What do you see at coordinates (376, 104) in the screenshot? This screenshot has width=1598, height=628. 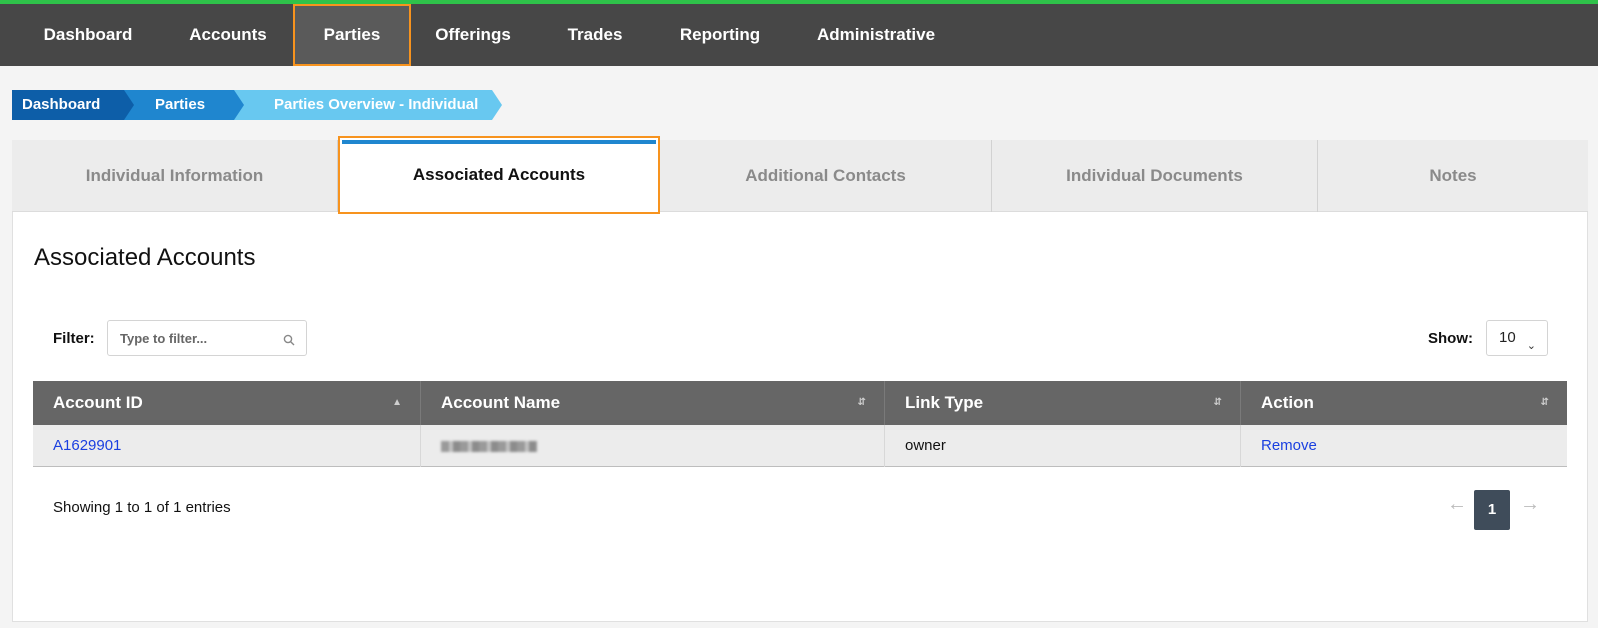 I see `breadcrumb-label: Parties Overview - Individual` at bounding box center [376, 104].